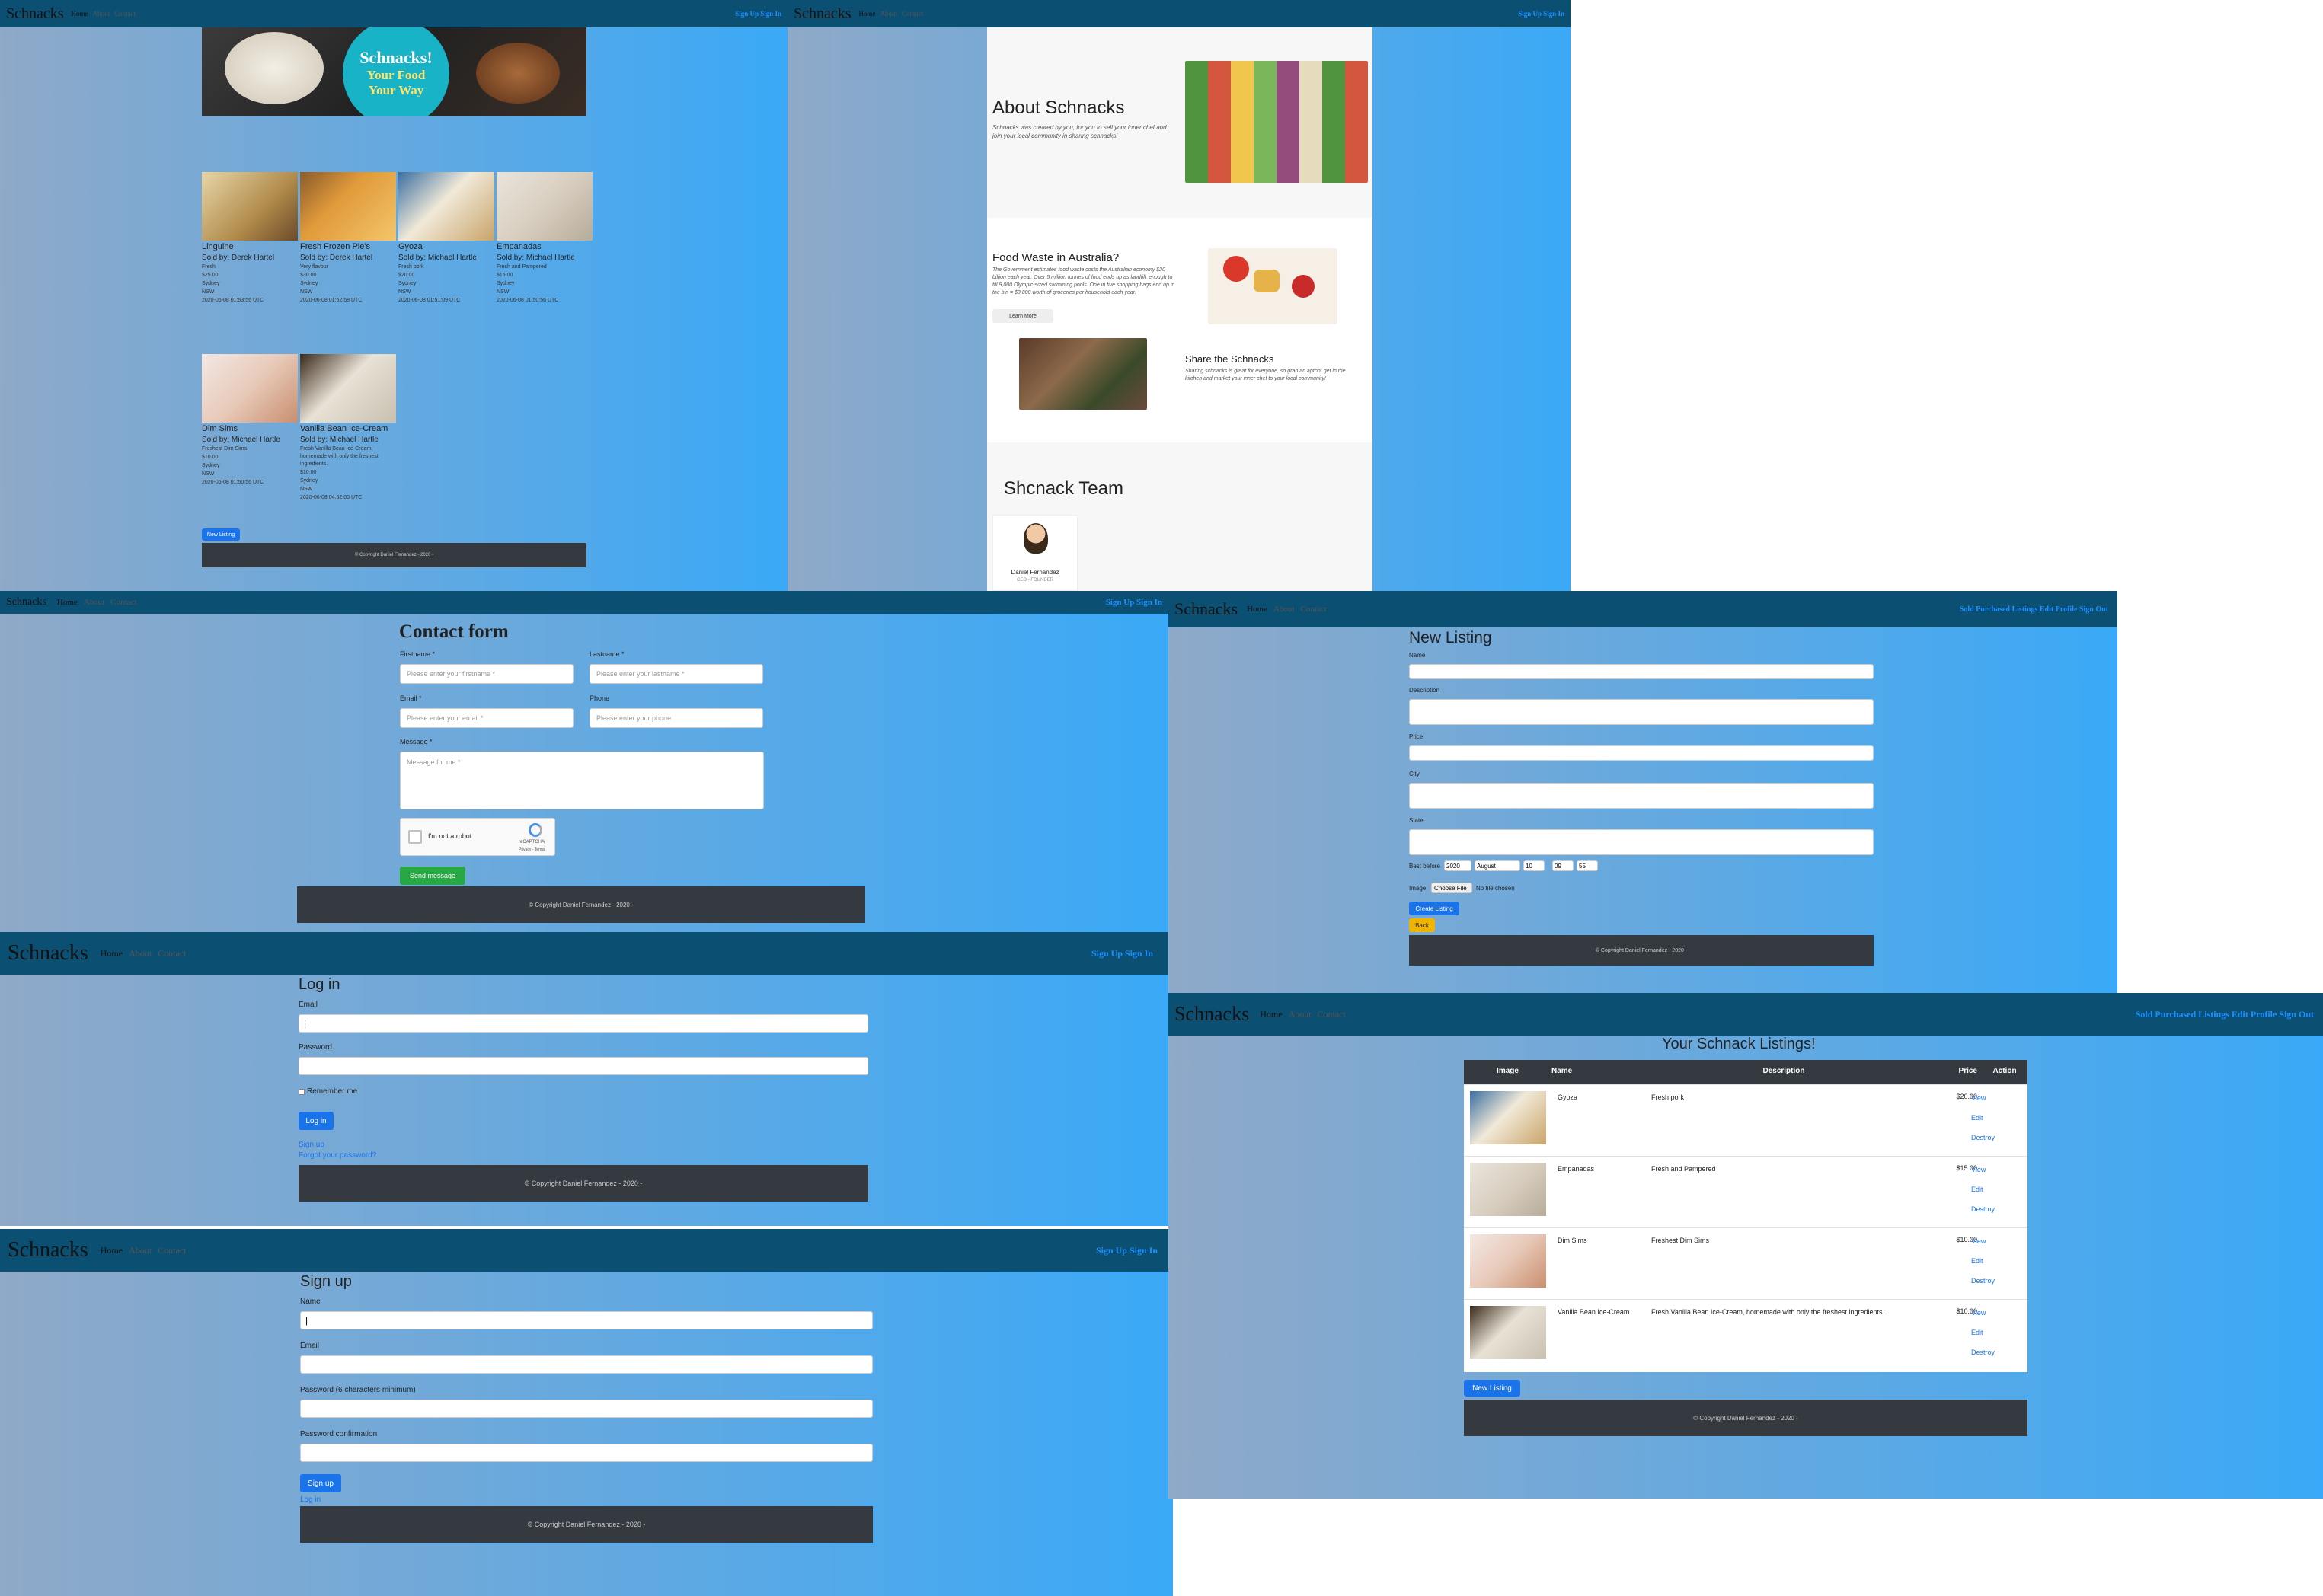 The image size is (2323, 1596). Describe the element at coordinates (1641, 796) in the screenshot. I see `city-textarea` at that location.